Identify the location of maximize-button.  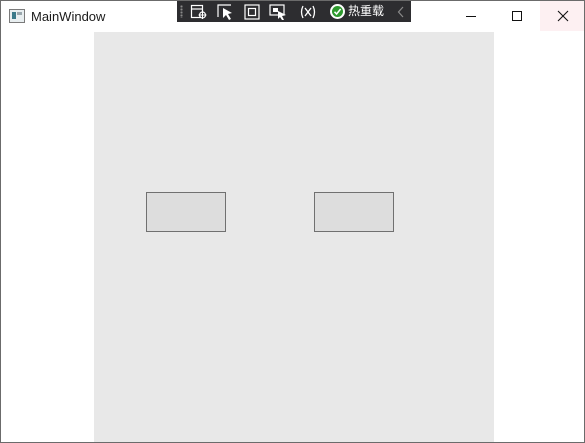
(517, 16).